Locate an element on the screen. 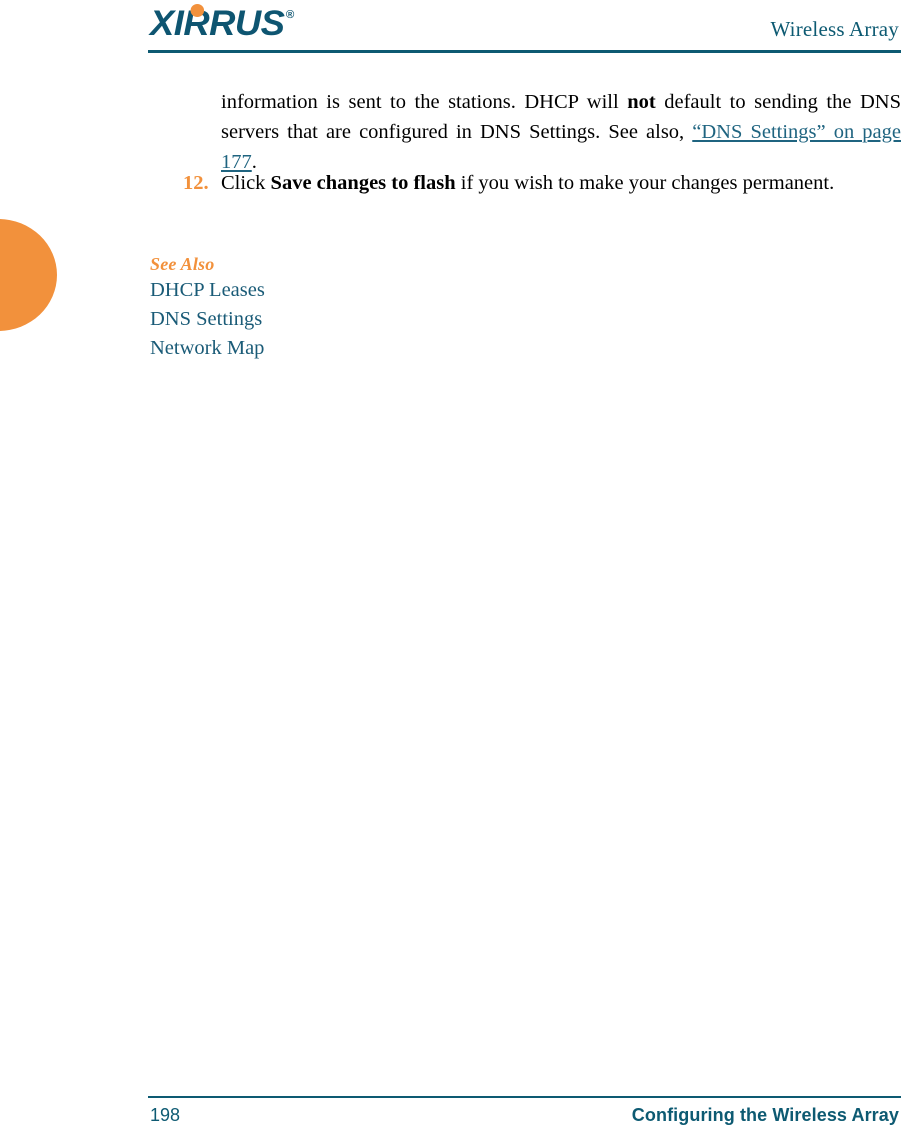 This screenshot has height=1137, width=901. footer-divider is located at coordinates (524, 1097).